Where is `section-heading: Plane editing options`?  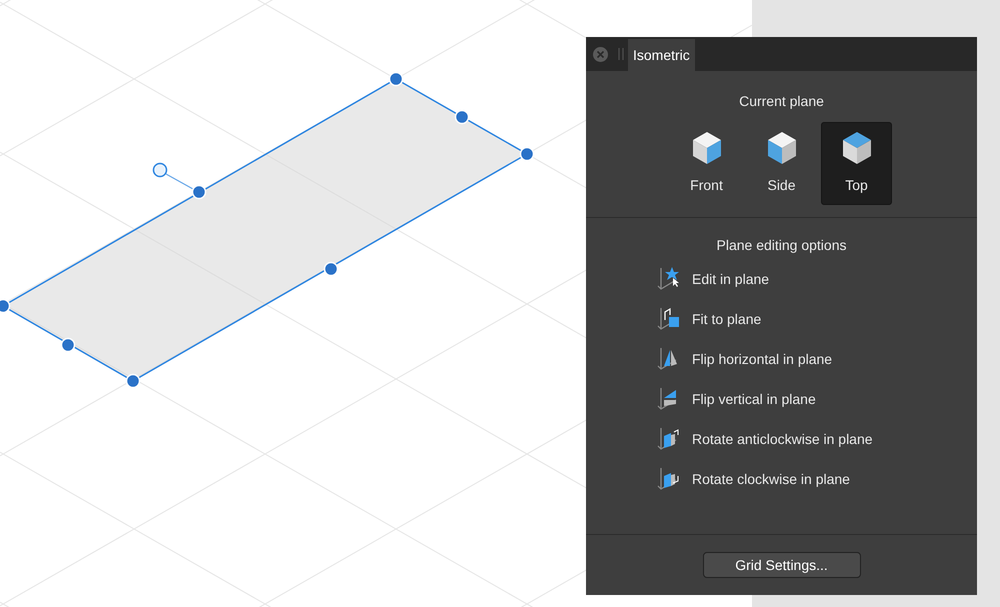
section-heading: Plane editing options is located at coordinates (781, 245).